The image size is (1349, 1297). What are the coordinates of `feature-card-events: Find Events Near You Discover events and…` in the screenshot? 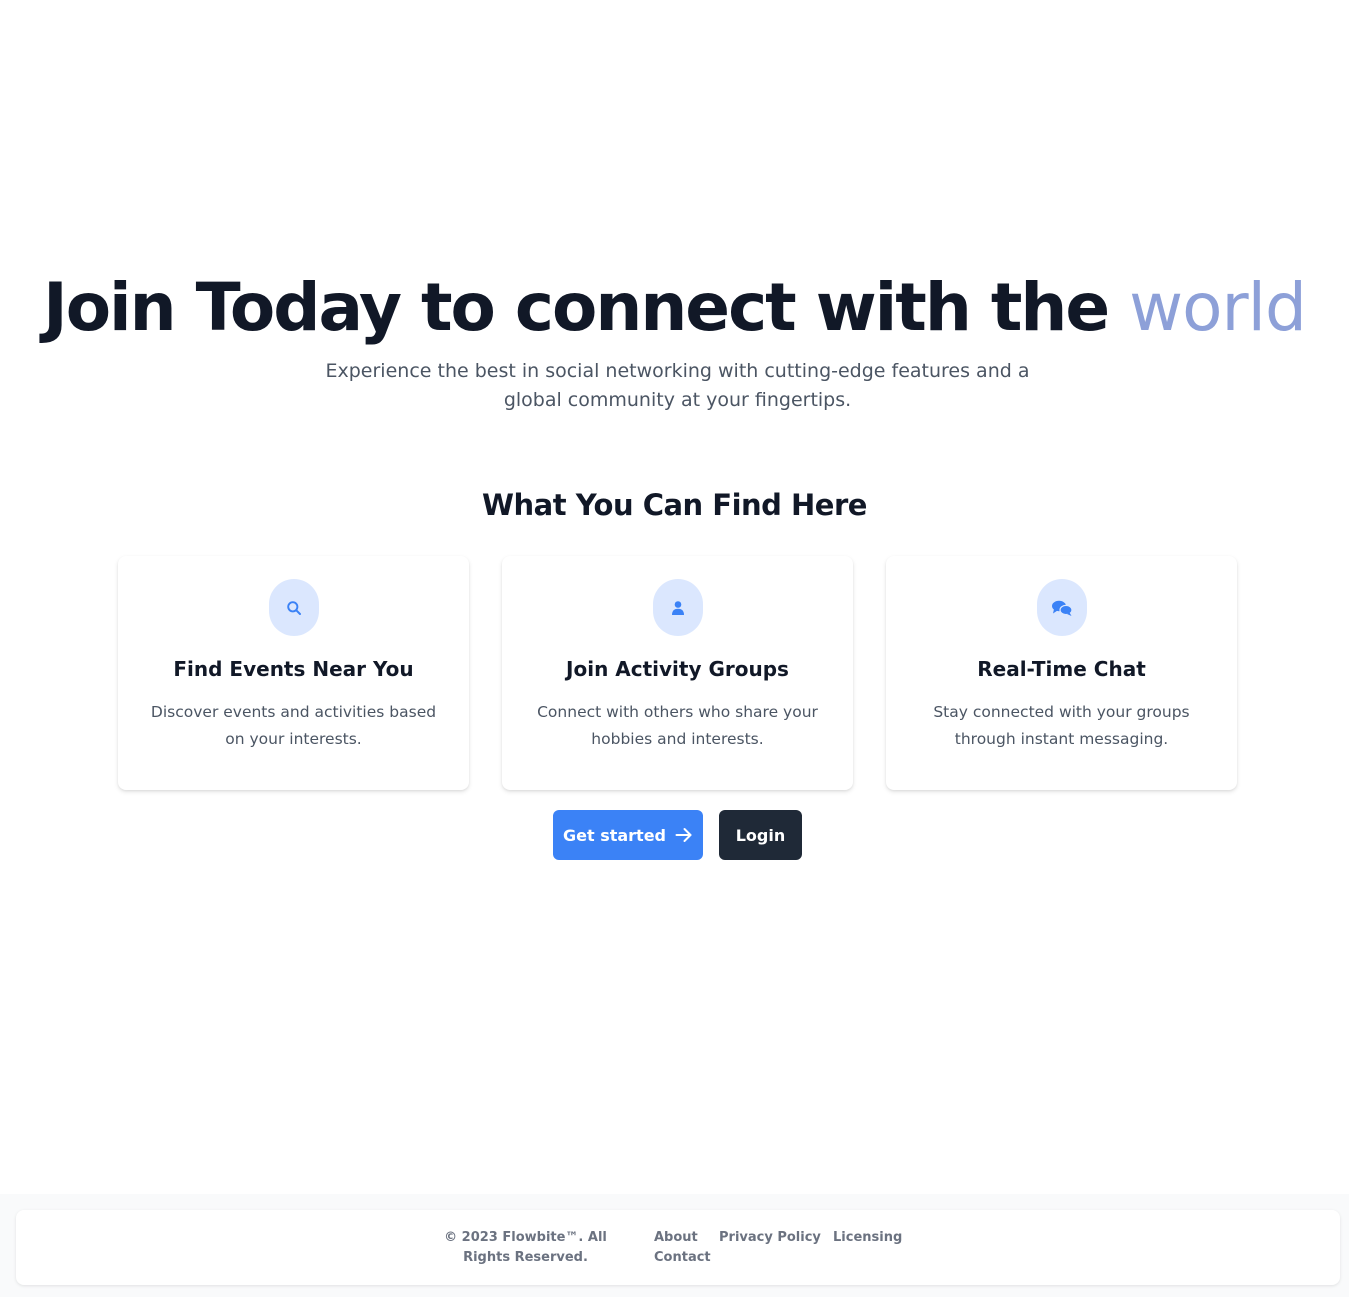 It's located at (293, 673).